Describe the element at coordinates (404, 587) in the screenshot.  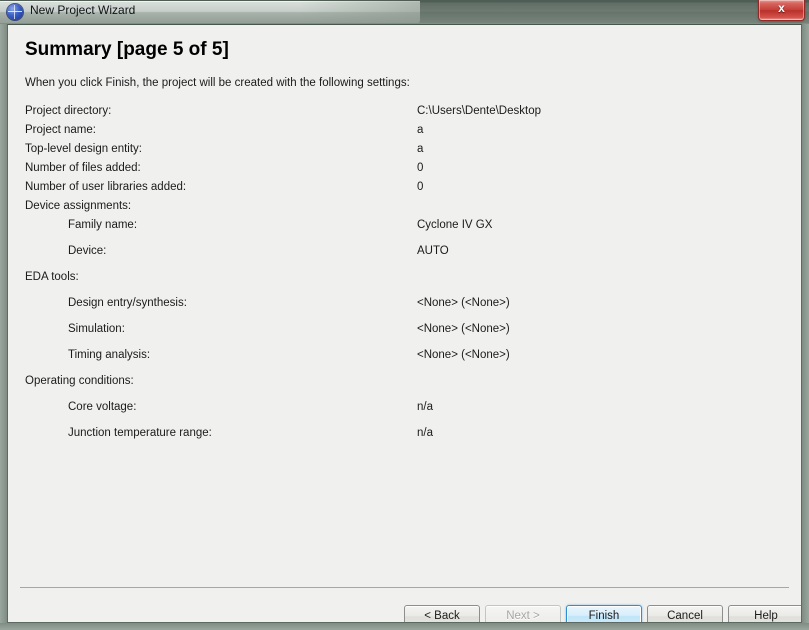
I see `button-bar-separator` at that location.